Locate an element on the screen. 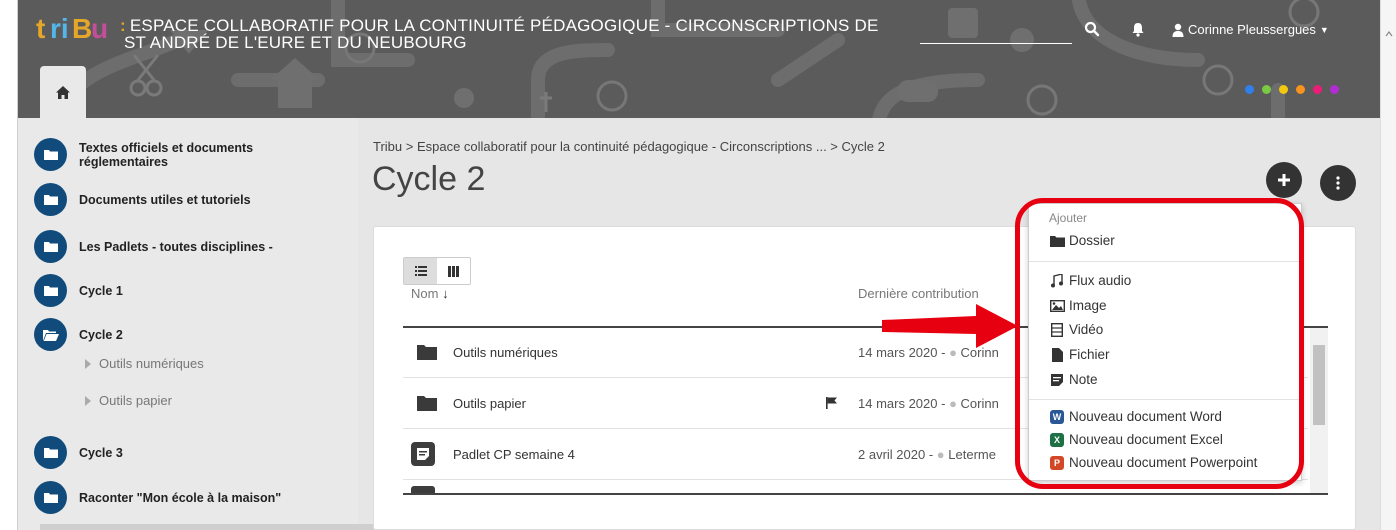  column-header-name: Nom ↓ is located at coordinates (430, 293).